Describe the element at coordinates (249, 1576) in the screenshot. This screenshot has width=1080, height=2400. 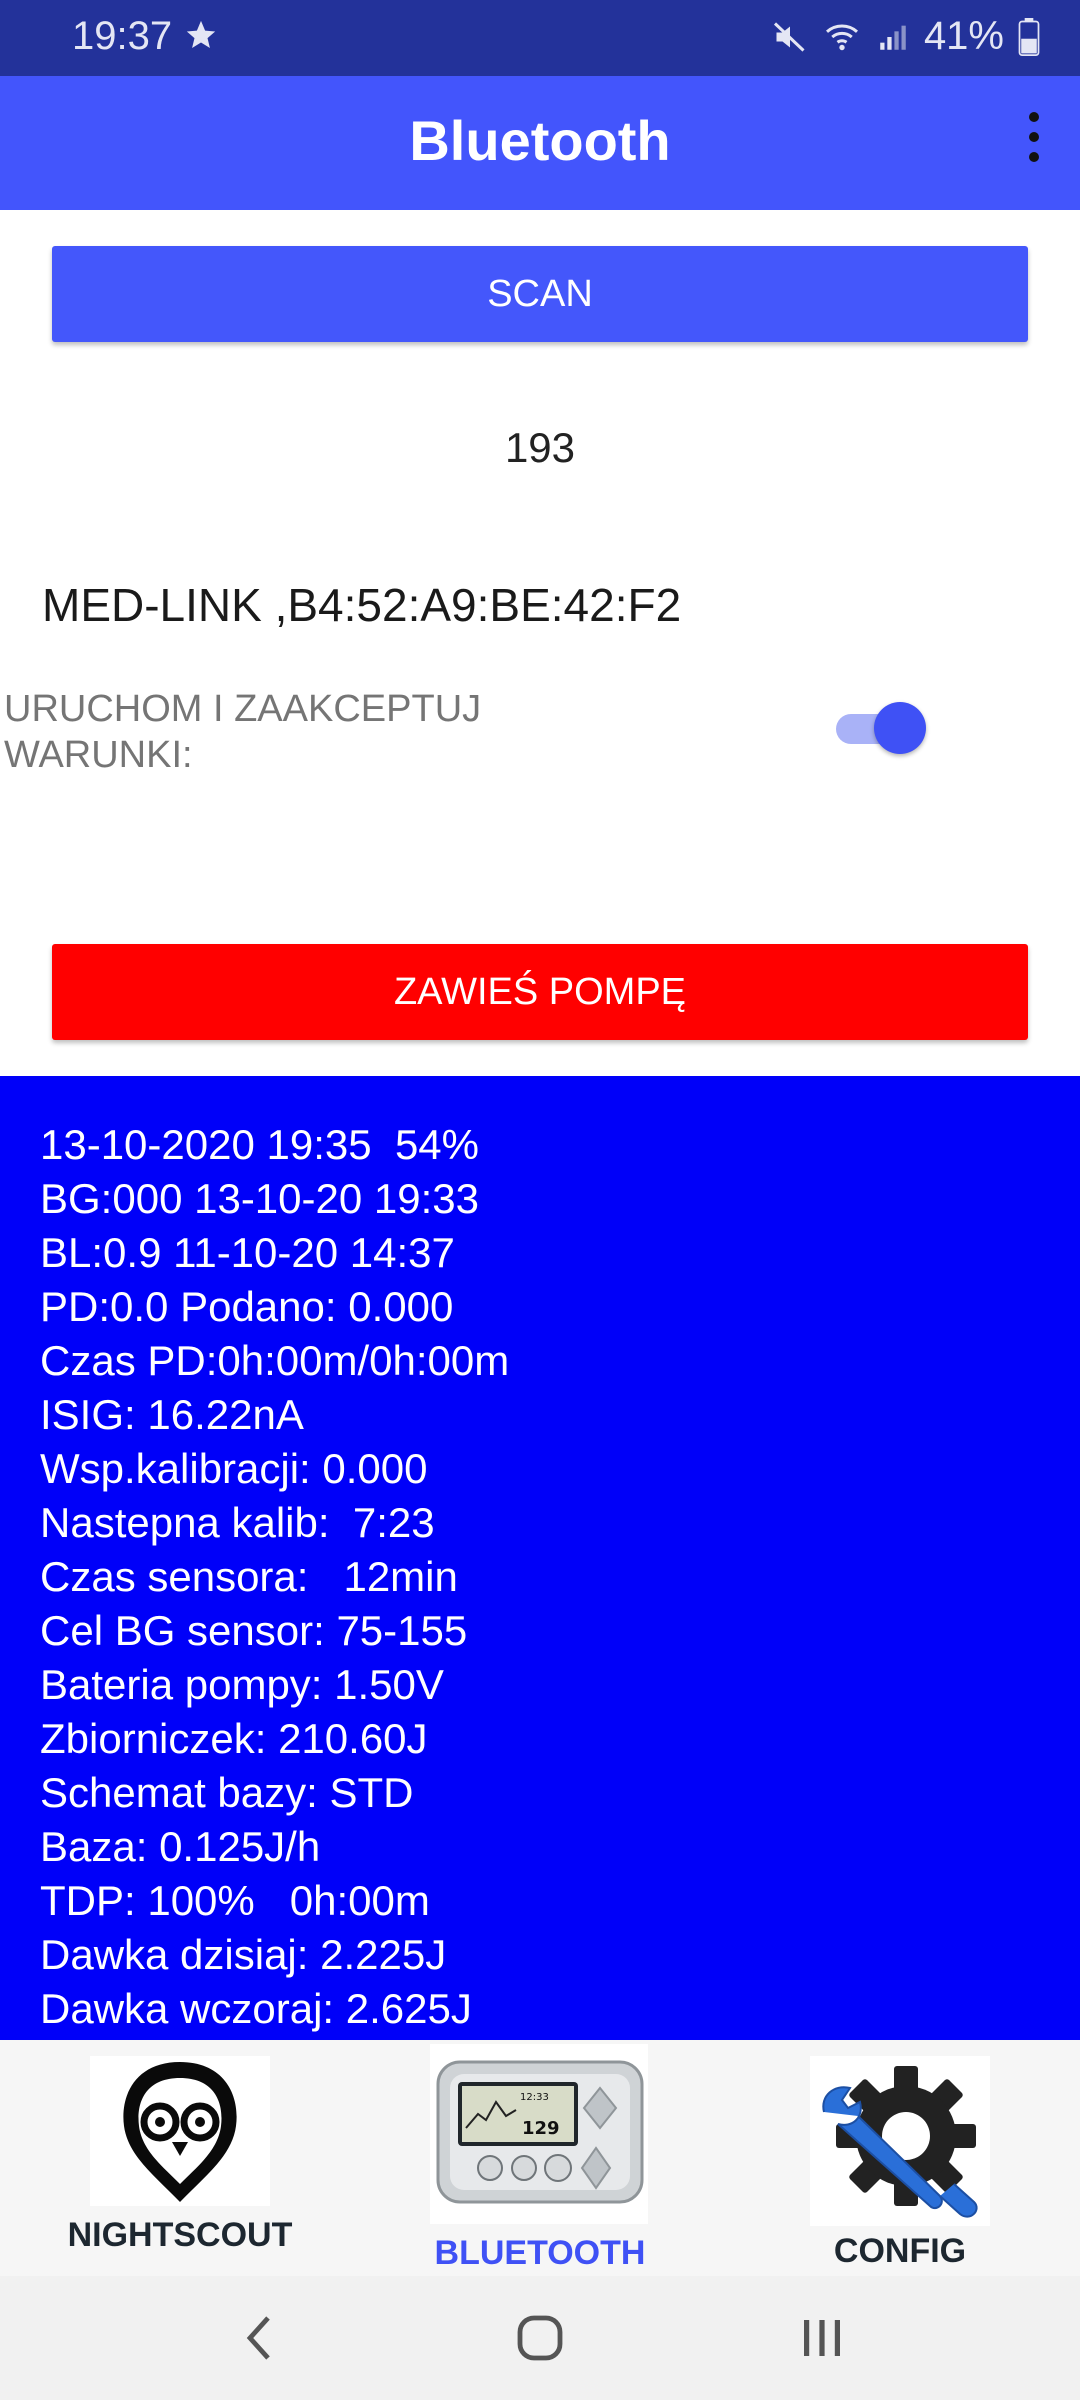
I see `status-line: Czas sensora: 12min` at that location.